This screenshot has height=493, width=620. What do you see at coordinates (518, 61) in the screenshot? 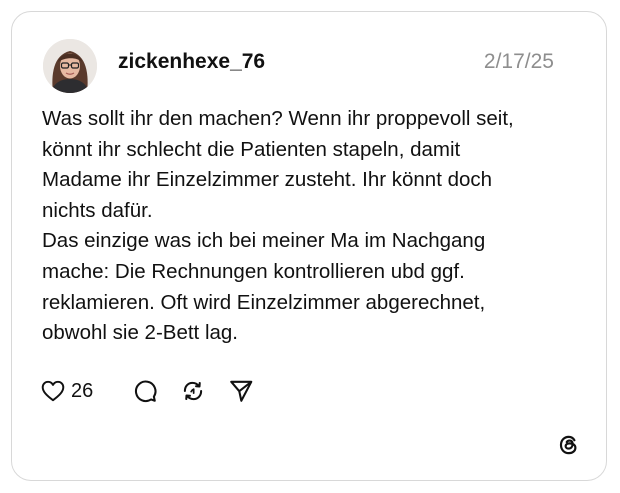
I see `post-date: 2/17/25` at bounding box center [518, 61].